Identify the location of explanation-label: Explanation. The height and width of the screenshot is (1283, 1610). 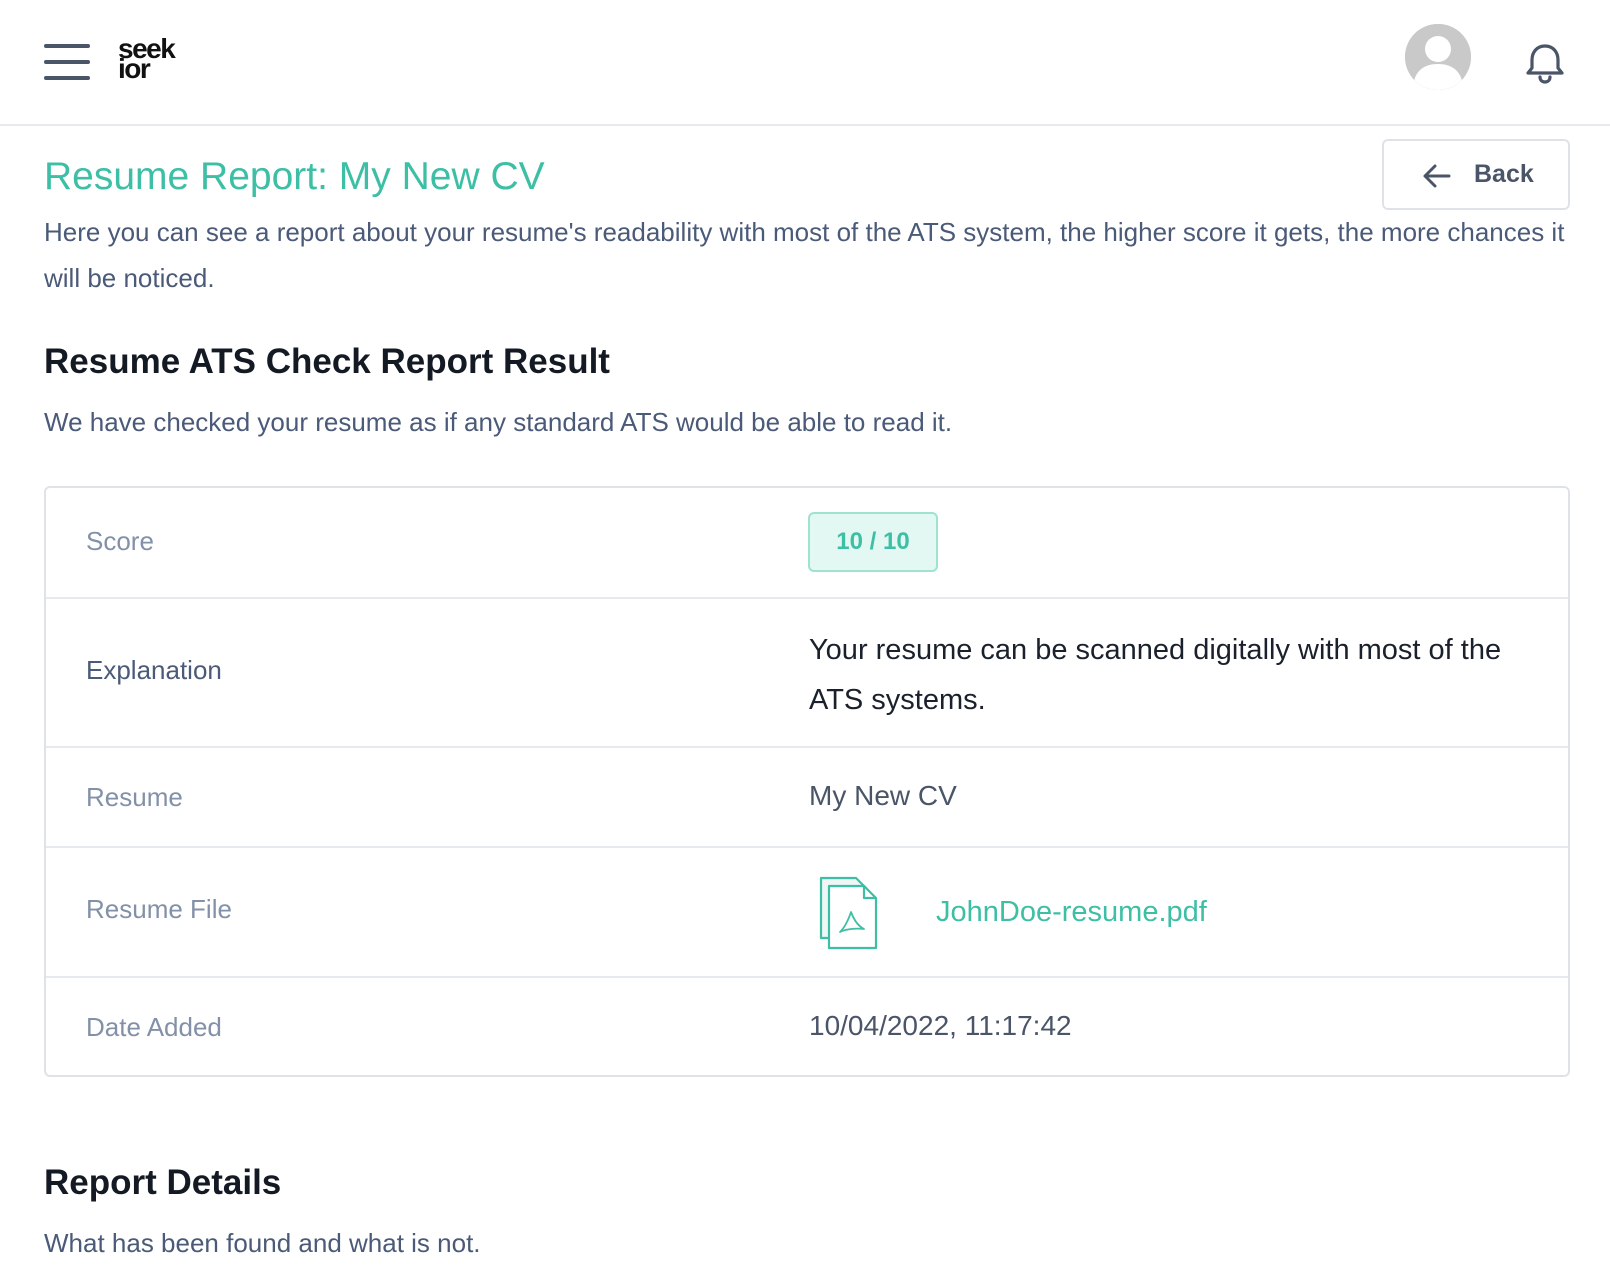
(154, 670).